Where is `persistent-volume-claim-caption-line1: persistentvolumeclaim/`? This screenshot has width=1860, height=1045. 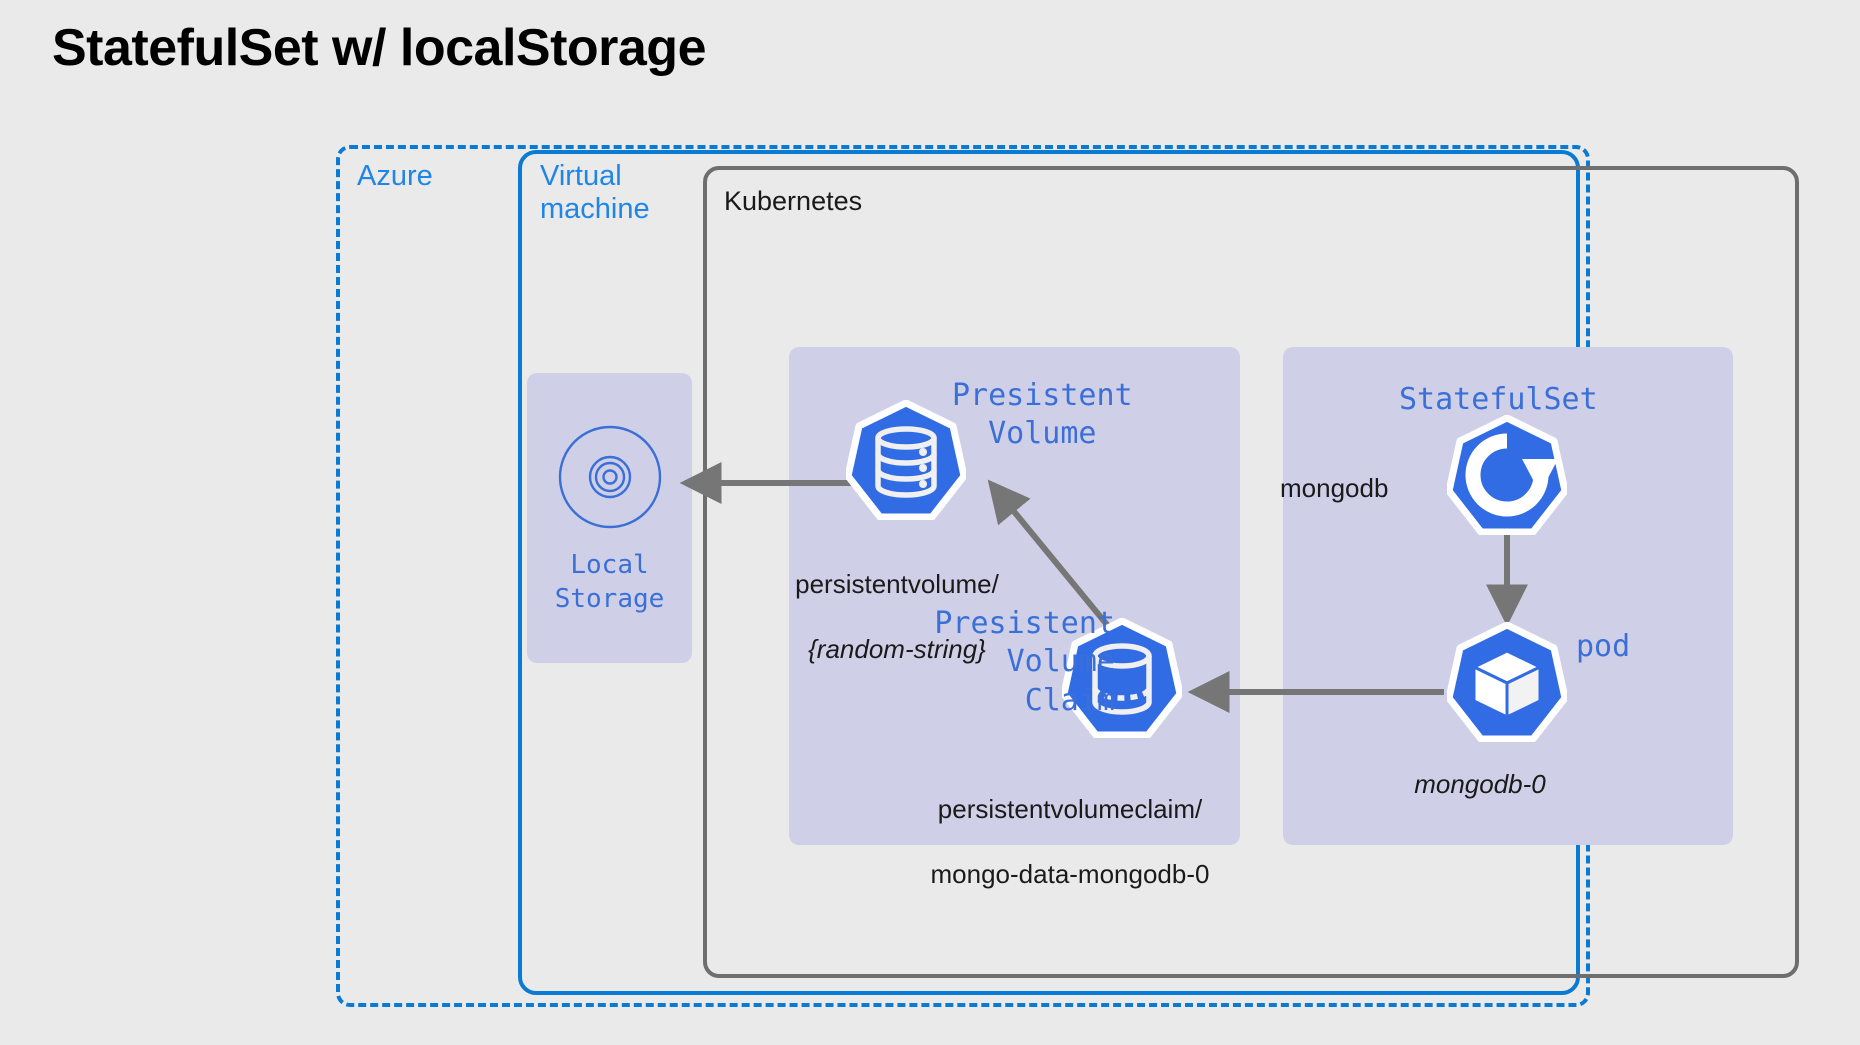 persistent-volume-claim-caption-line1: persistentvolumeclaim/ is located at coordinates (1070, 808).